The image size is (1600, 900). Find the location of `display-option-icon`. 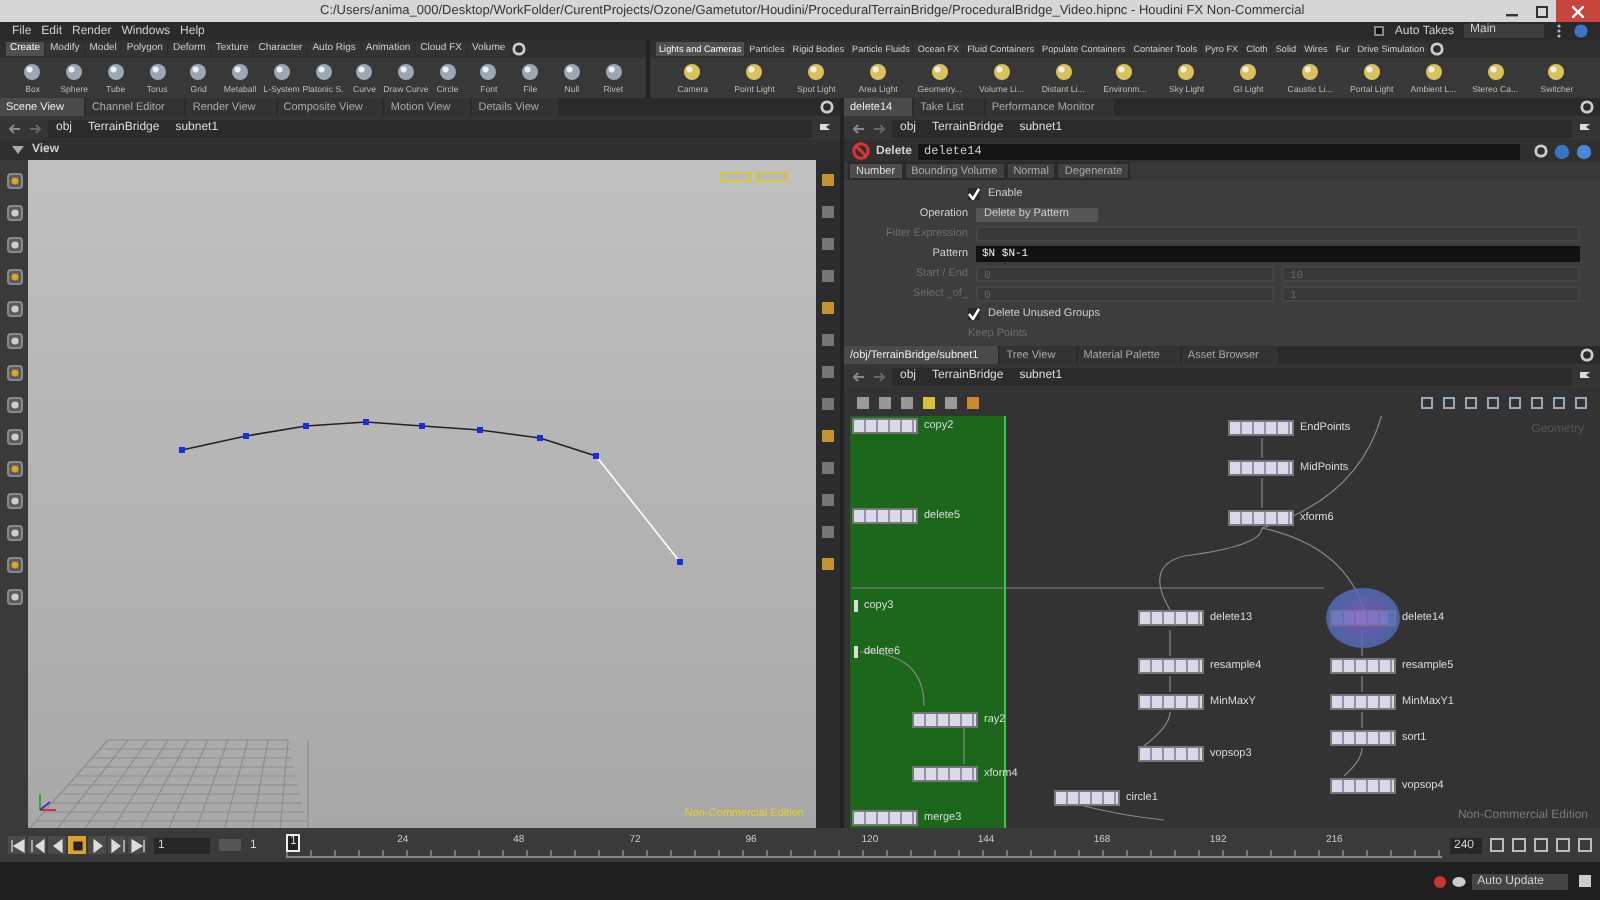

display-option-icon is located at coordinates (1585, 881).